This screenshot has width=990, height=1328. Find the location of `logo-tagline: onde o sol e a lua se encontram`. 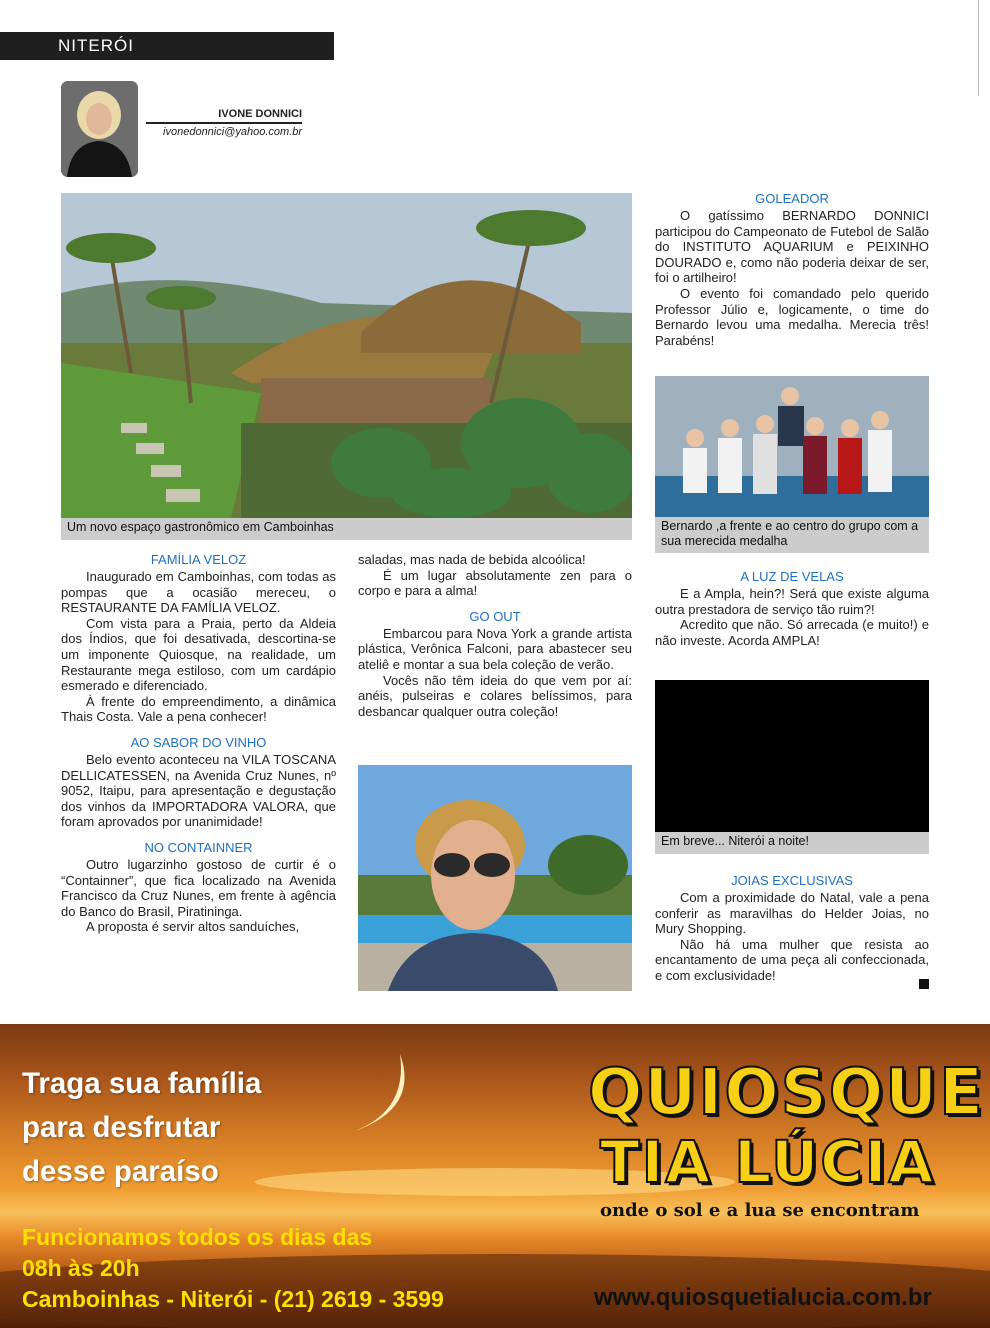

logo-tagline: onde o sol e a lua se encontram is located at coordinates (760, 1210).